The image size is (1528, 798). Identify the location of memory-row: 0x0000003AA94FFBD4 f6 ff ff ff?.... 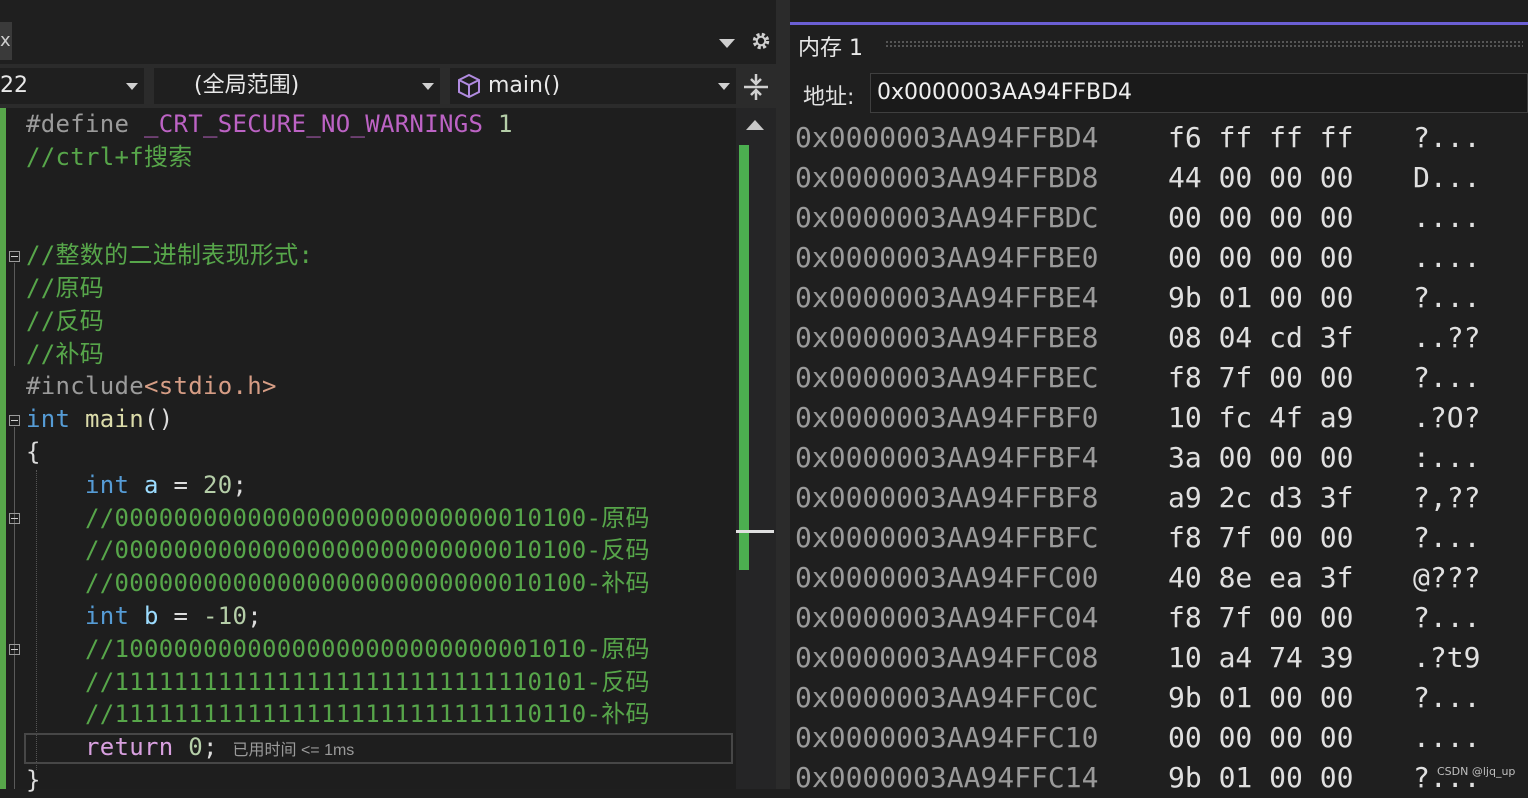
(1137, 138).